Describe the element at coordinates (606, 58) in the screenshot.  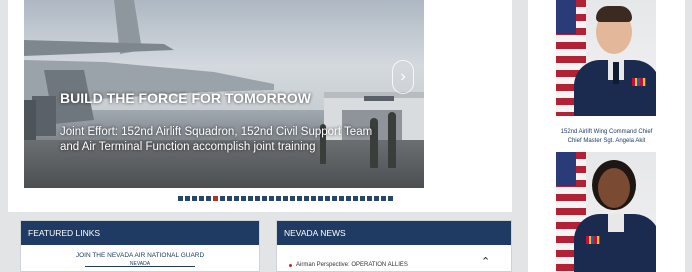
I see `commander-portrait` at that location.